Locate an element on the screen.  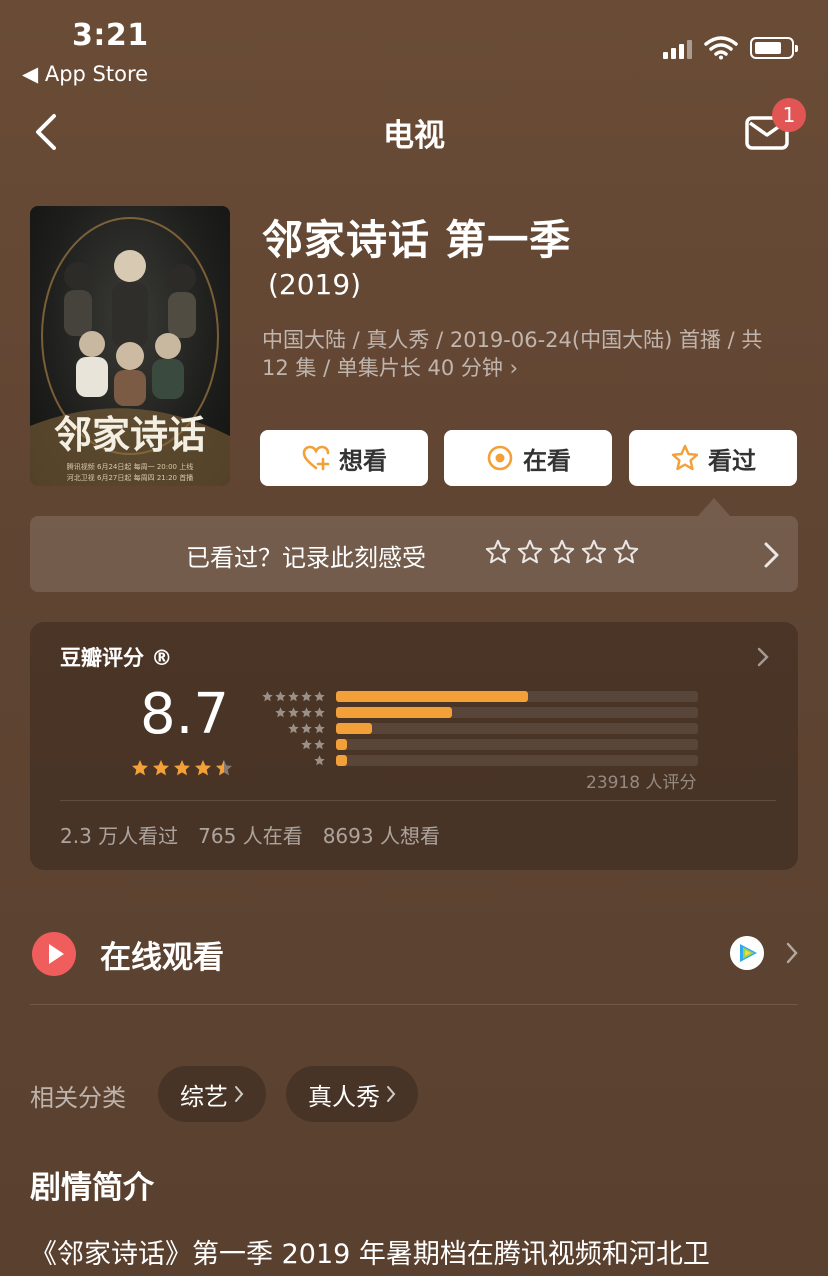
rate-stars is located at coordinates (562, 552).